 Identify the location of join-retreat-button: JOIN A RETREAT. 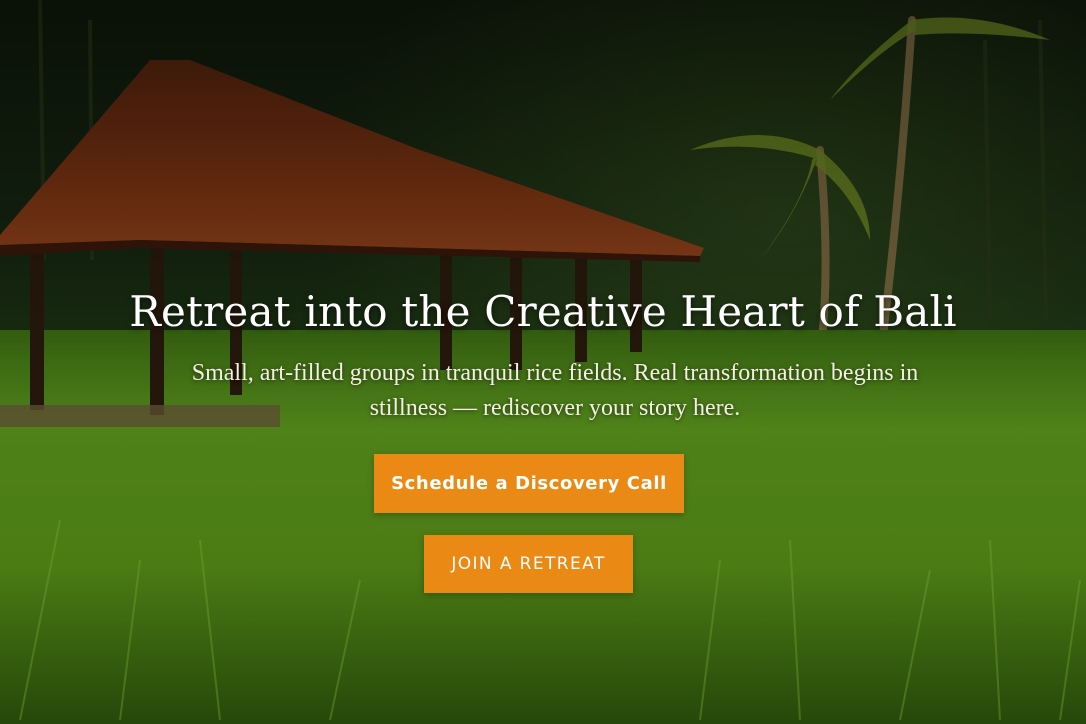
(528, 564).